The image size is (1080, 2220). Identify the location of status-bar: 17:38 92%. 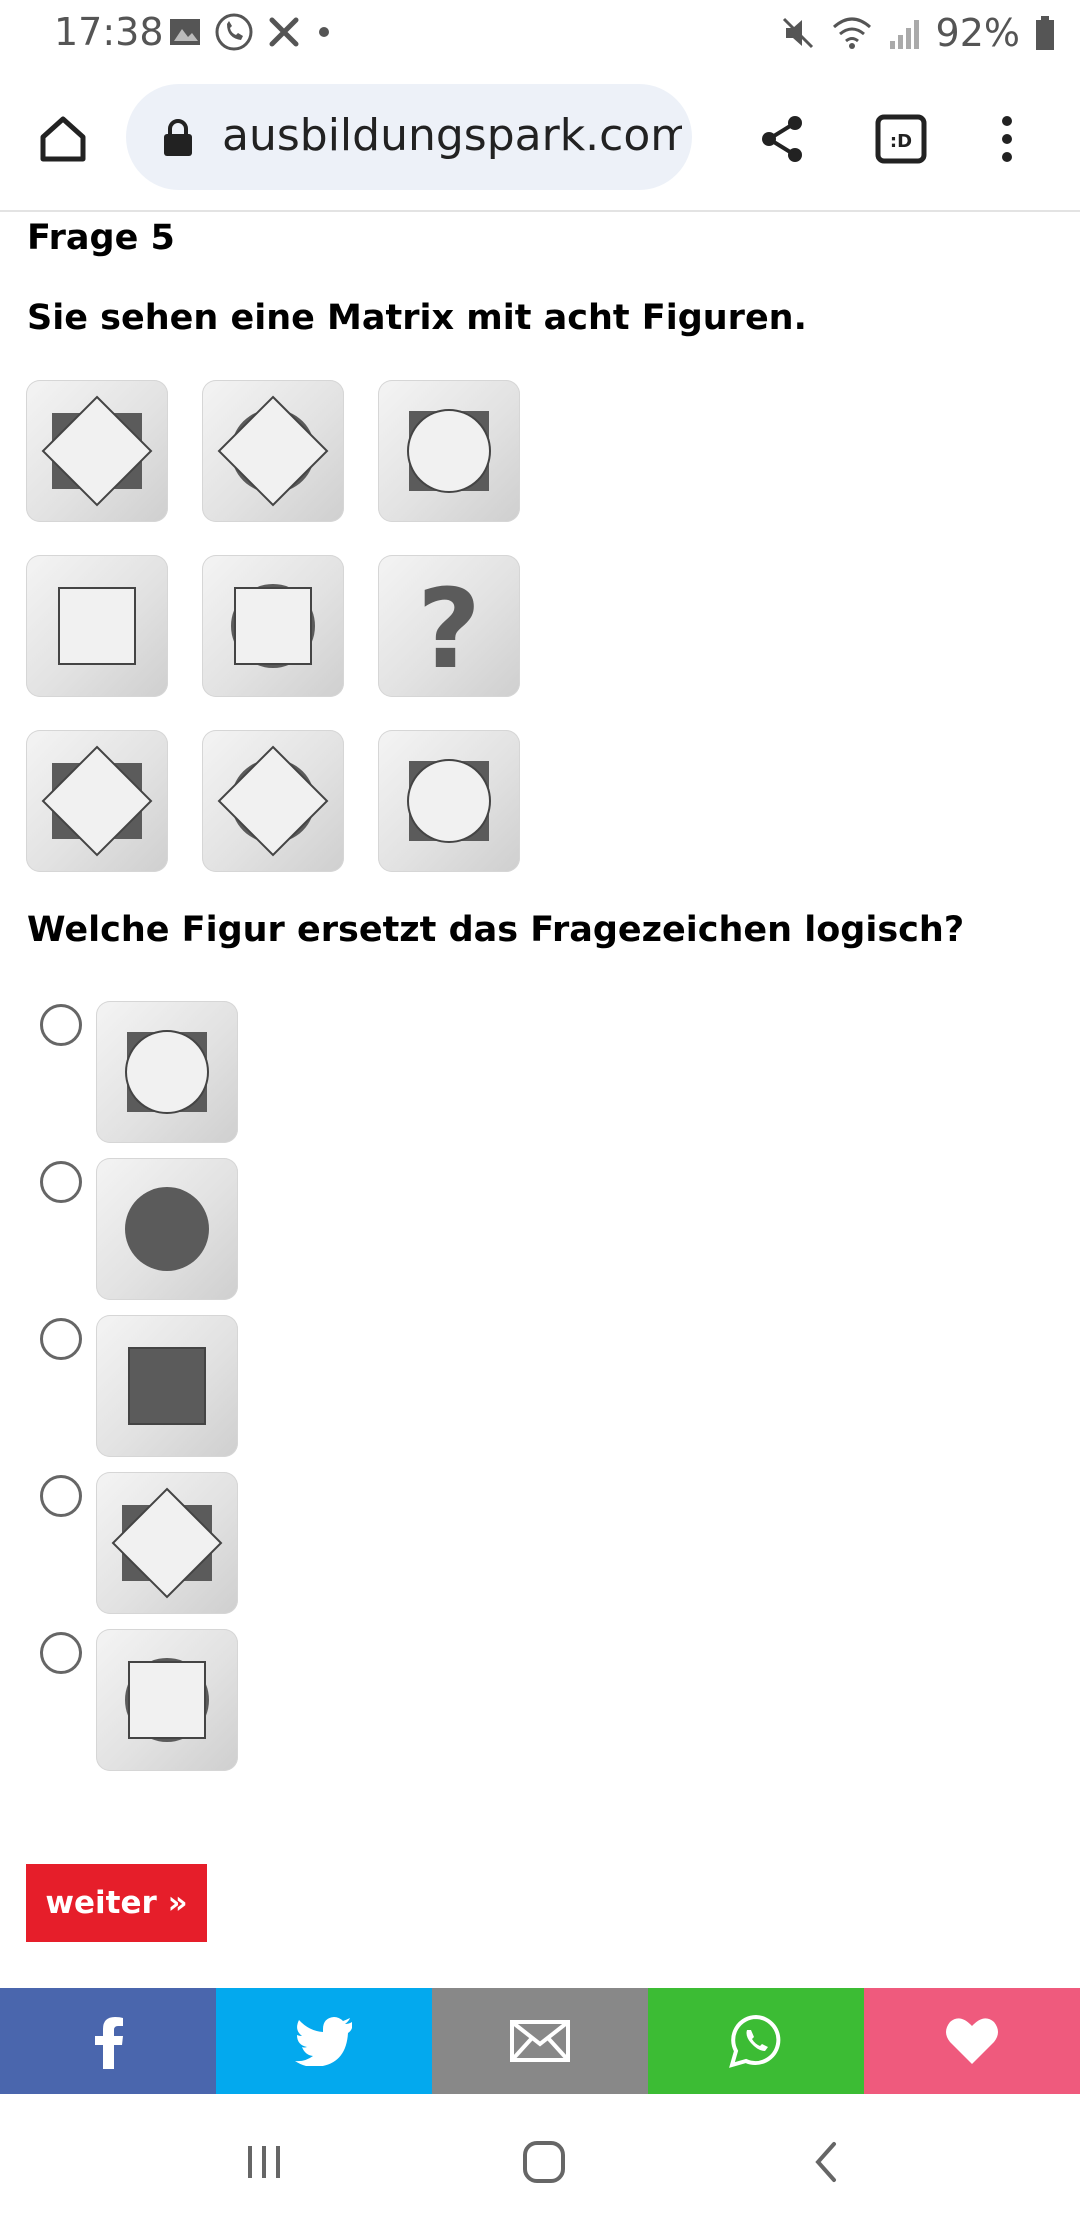
(540, 33).